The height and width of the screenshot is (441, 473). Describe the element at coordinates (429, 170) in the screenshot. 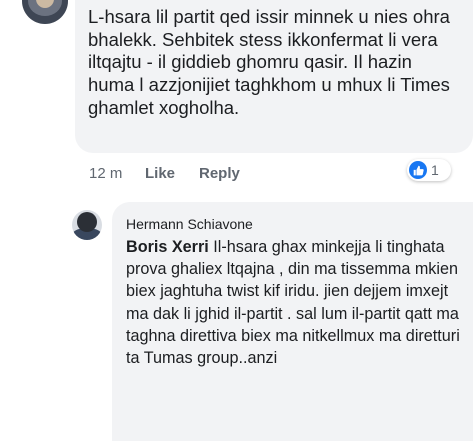

I see `reaction-summary: 1` at that location.